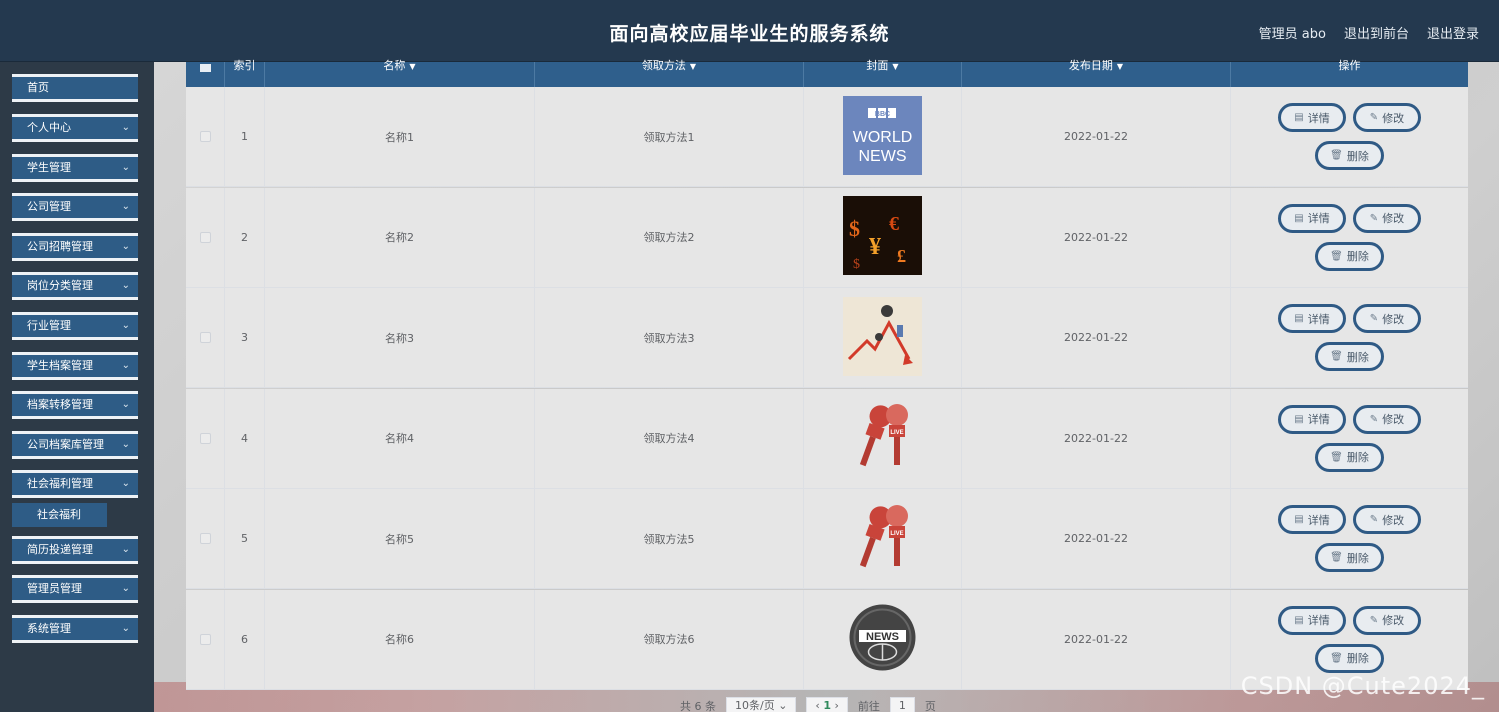  Describe the element at coordinates (669, 639) in the screenshot. I see `method-cell: 领取方法6` at that location.